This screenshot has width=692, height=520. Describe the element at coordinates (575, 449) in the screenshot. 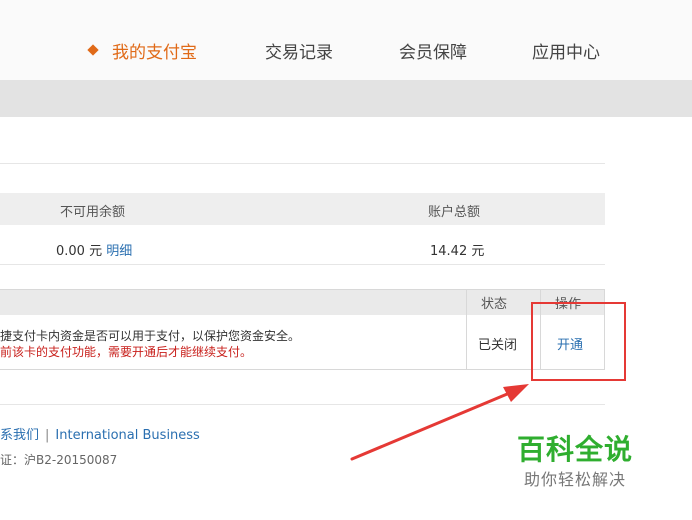

I see `watermark-logo: 百科全说` at that location.